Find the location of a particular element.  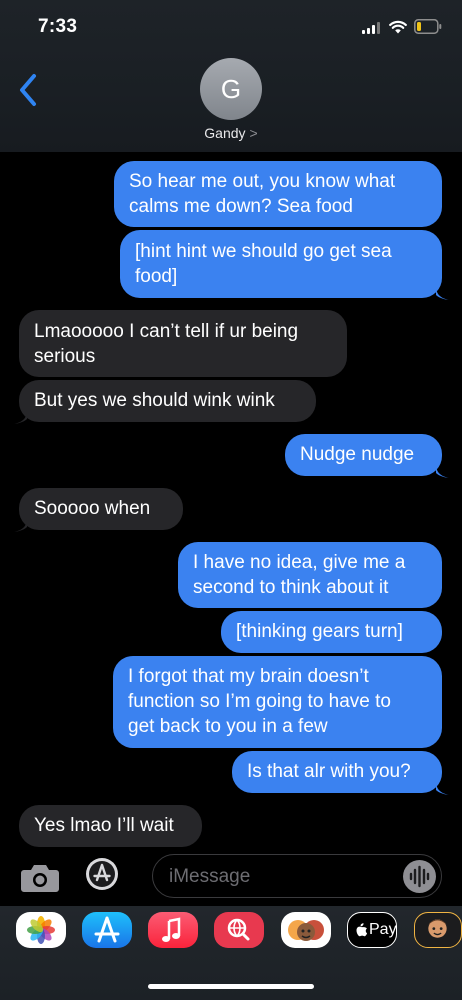

contact-name-link: Gandy > is located at coordinates (231, 133).